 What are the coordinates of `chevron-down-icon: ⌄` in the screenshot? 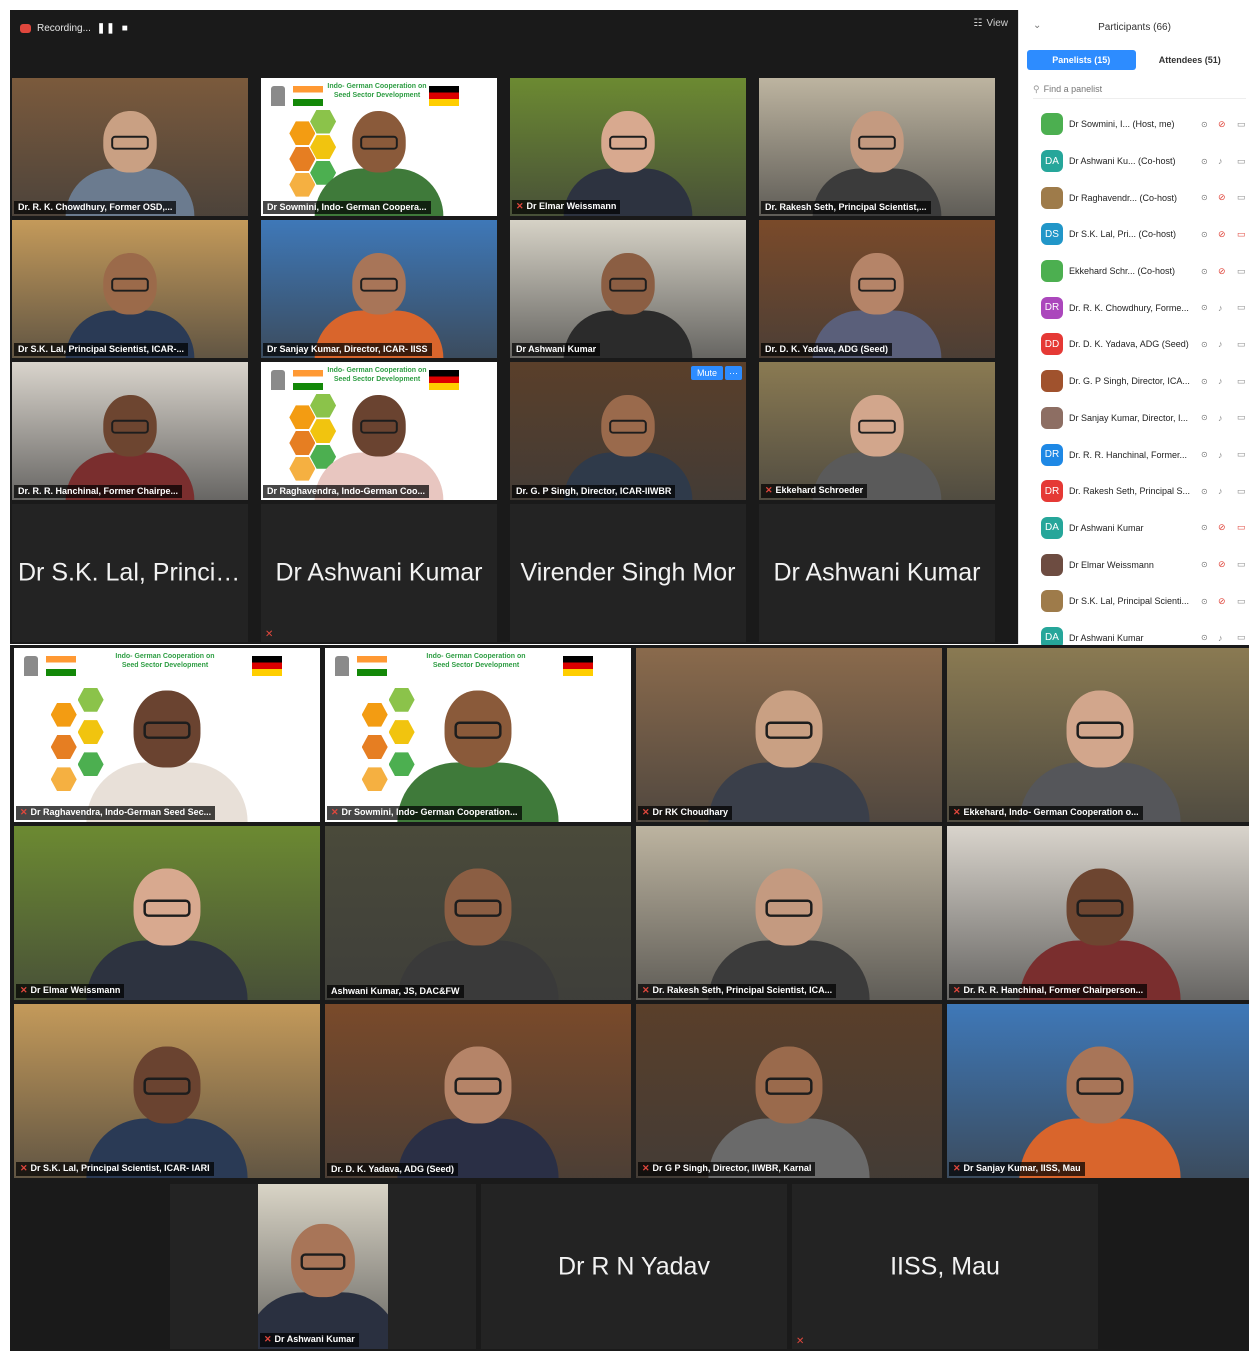 It's located at (1037, 25).